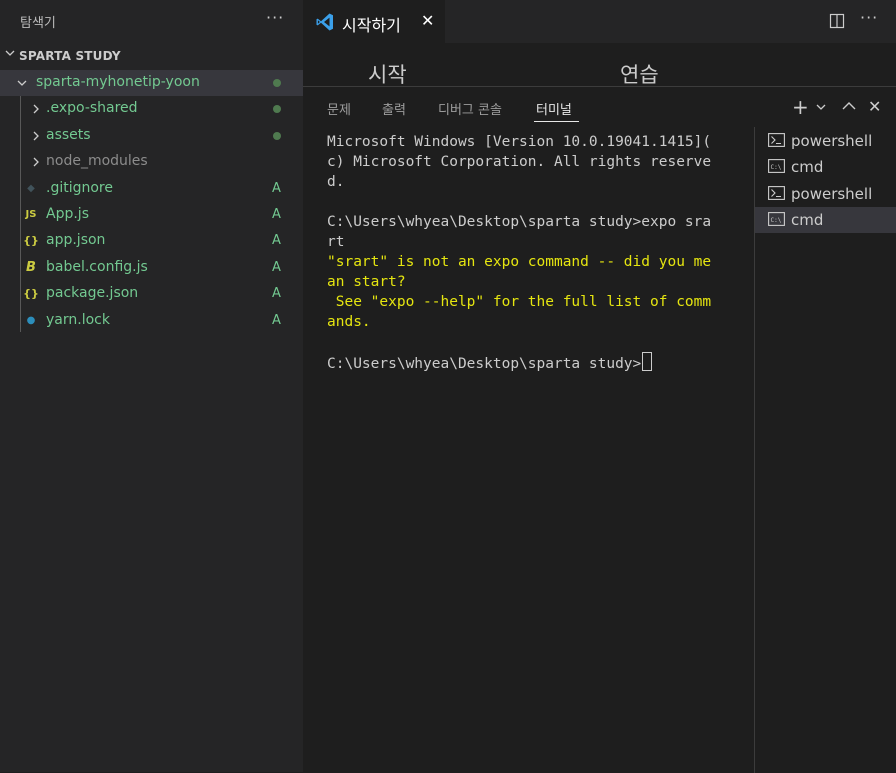  Describe the element at coordinates (151, 162) in the screenshot. I see `folder-item: node_modules` at that location.